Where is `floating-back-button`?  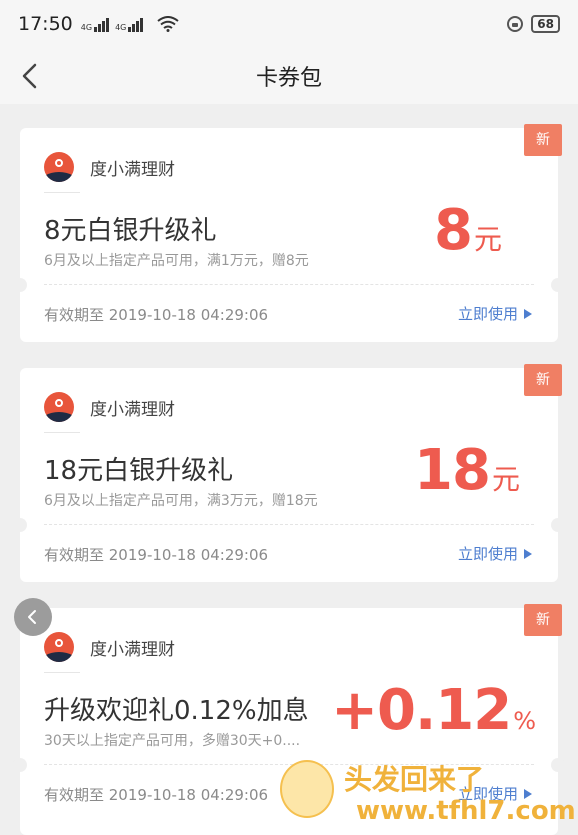
floating-back-button is located at coordinates (33, 617).